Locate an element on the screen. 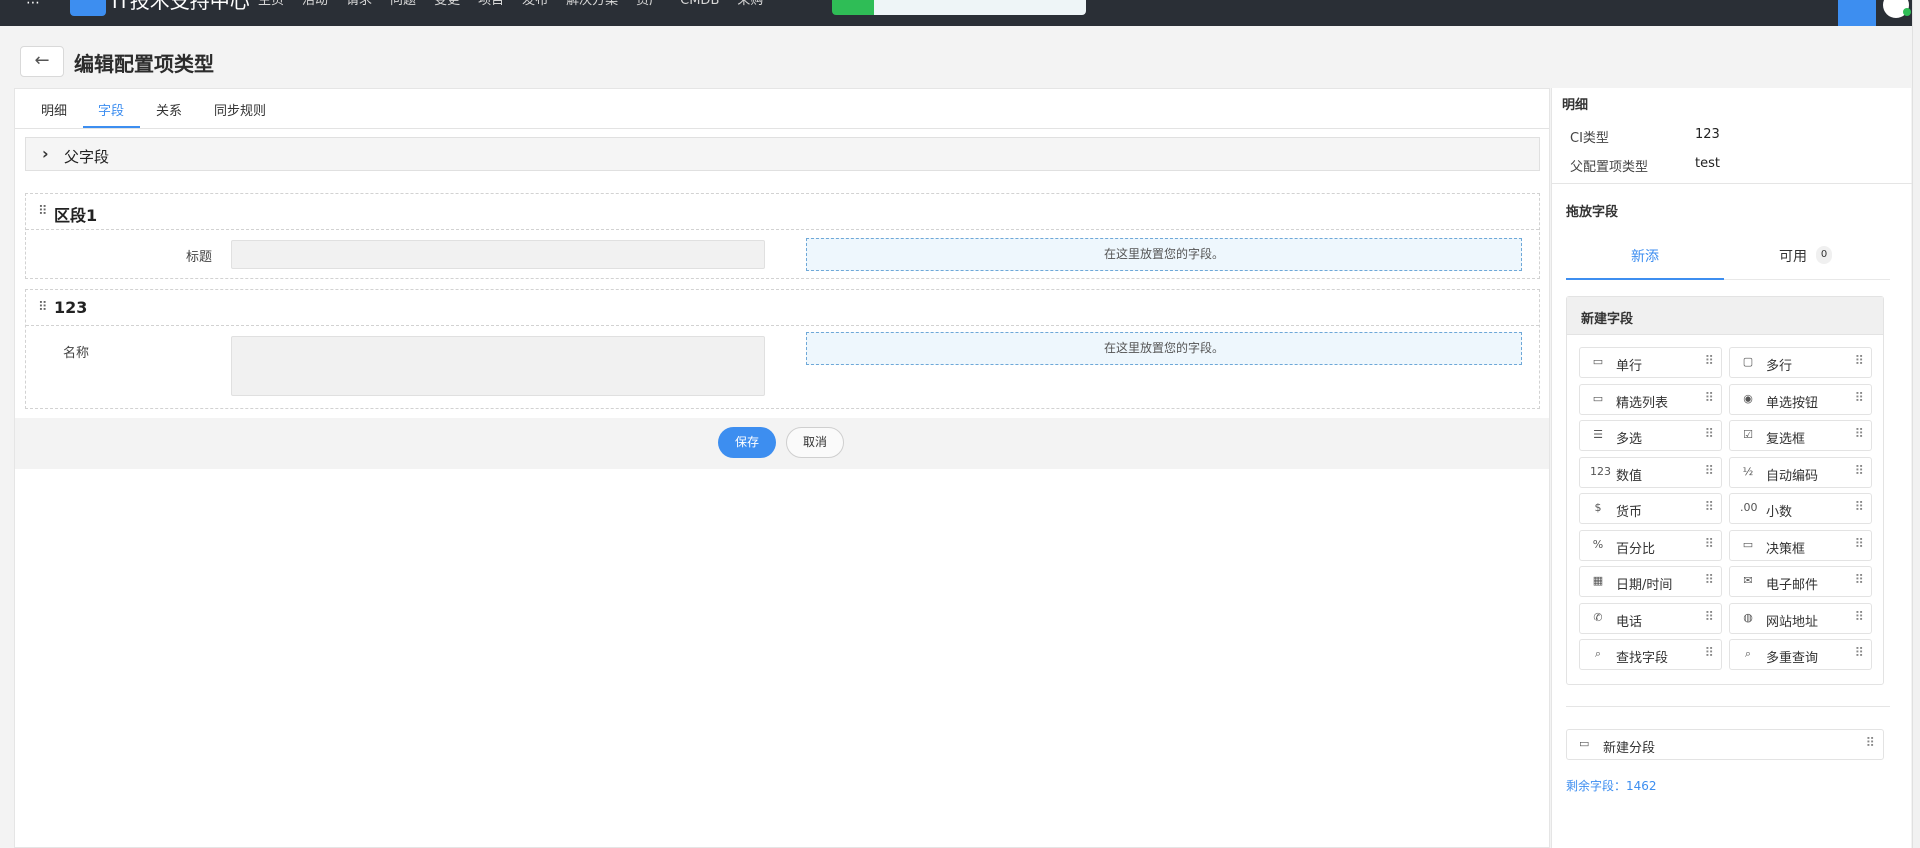 The image size is (1920, 848). tab-sync-rules: 同步规则 is located at coordinates (240, 109).